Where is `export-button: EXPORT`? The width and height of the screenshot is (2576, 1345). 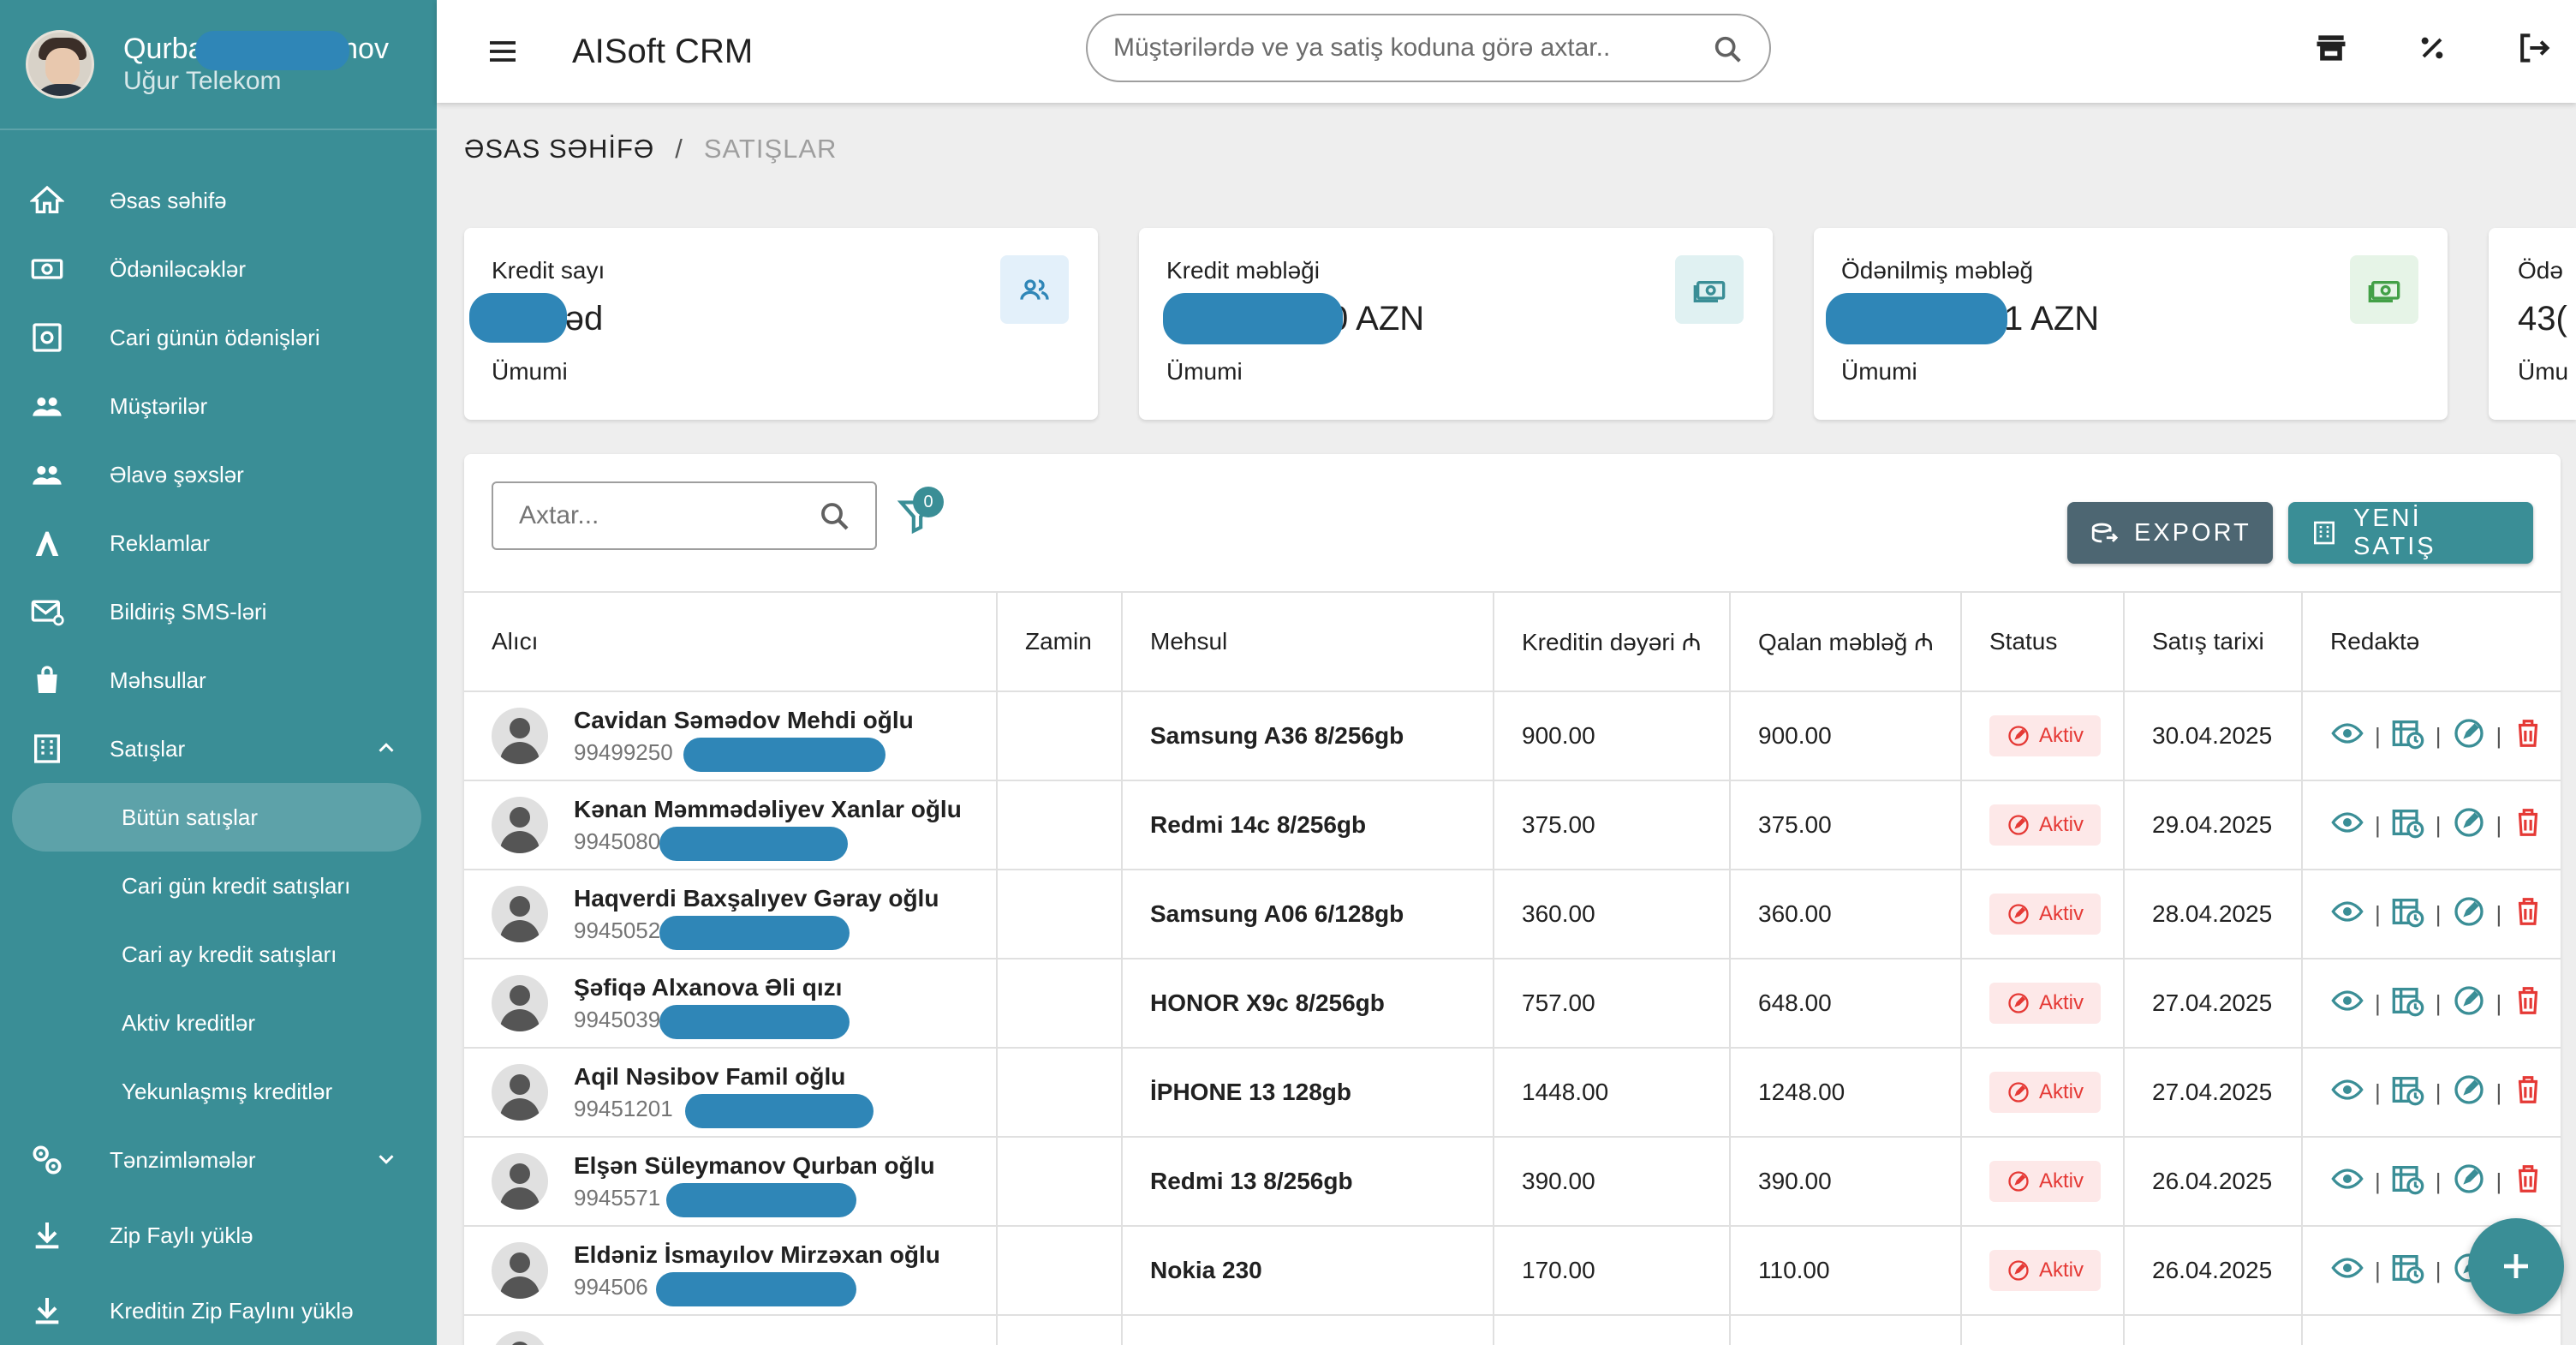
export-button: EXPORT is located at coordinates (2170, 533).